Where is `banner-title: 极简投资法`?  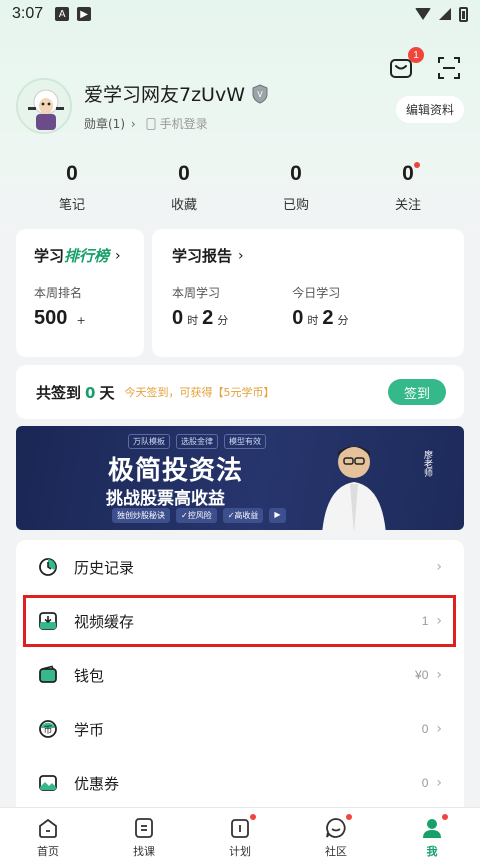 banner-title: 极简投资法 is located at coordinates (176, 471).